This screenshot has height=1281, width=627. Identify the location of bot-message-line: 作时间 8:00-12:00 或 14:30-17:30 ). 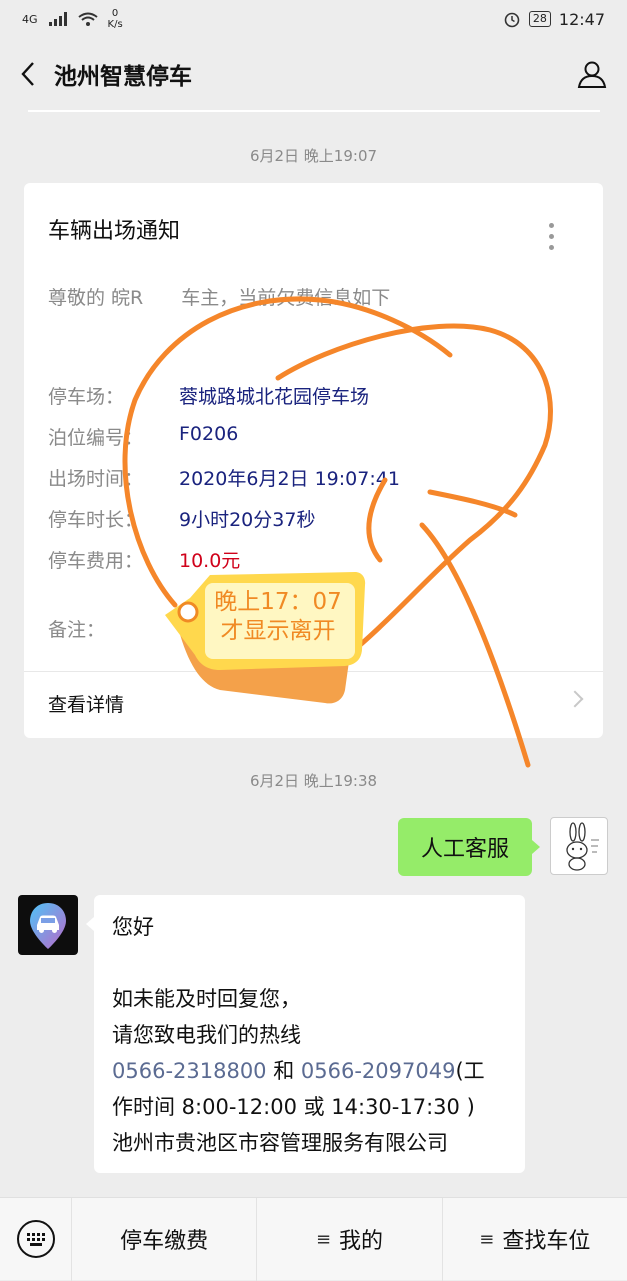
(293, 1107).